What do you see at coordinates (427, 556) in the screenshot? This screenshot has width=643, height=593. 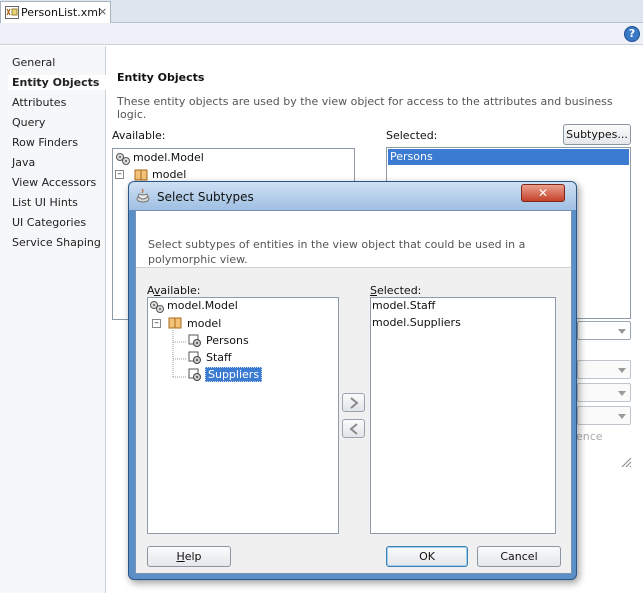 I see `ok-button: OK` at bounding box center [427, 556].